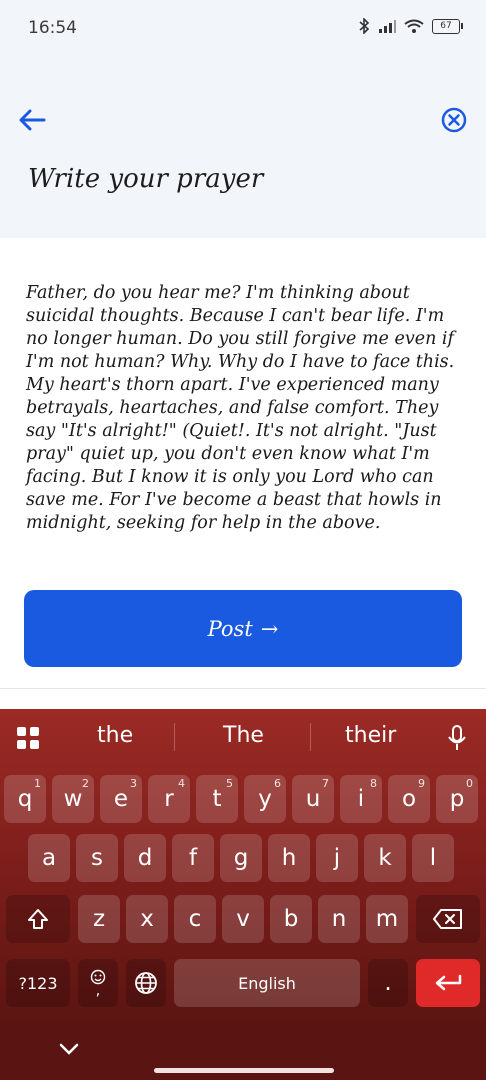  What do you see at coordinates (99, 919) in the screenshot?
I see `key-z: z` at bounding box center [99, 919].